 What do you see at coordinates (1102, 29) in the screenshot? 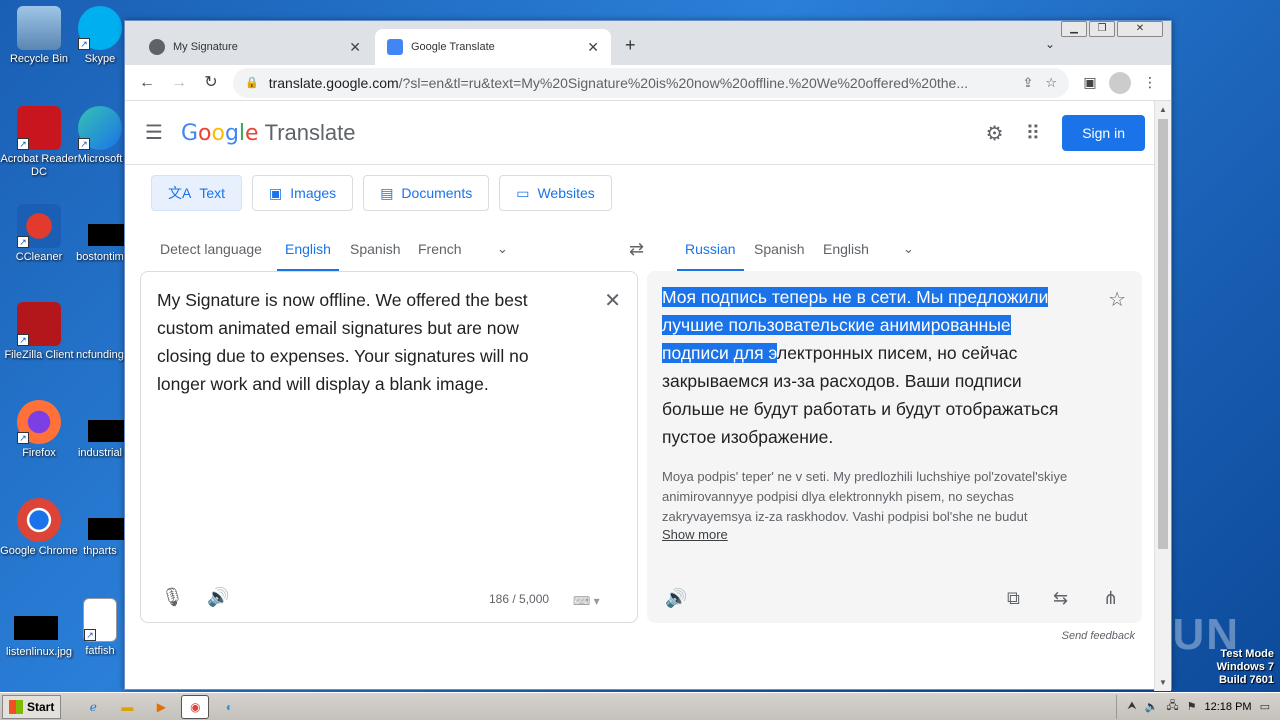
I see `restore-button: ❐` at bounding box center [1102, 29].